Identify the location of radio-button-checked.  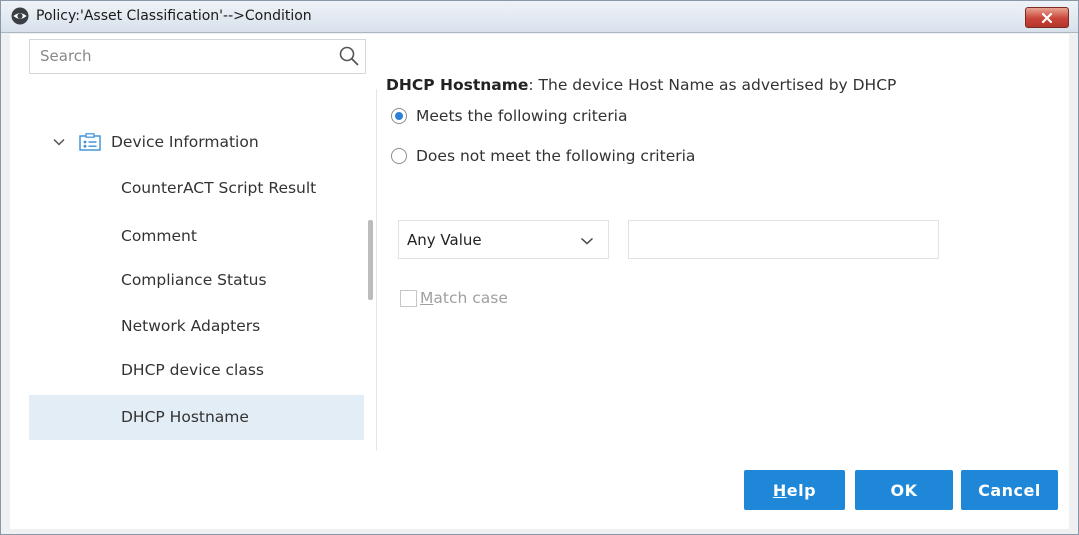
(399, 116).